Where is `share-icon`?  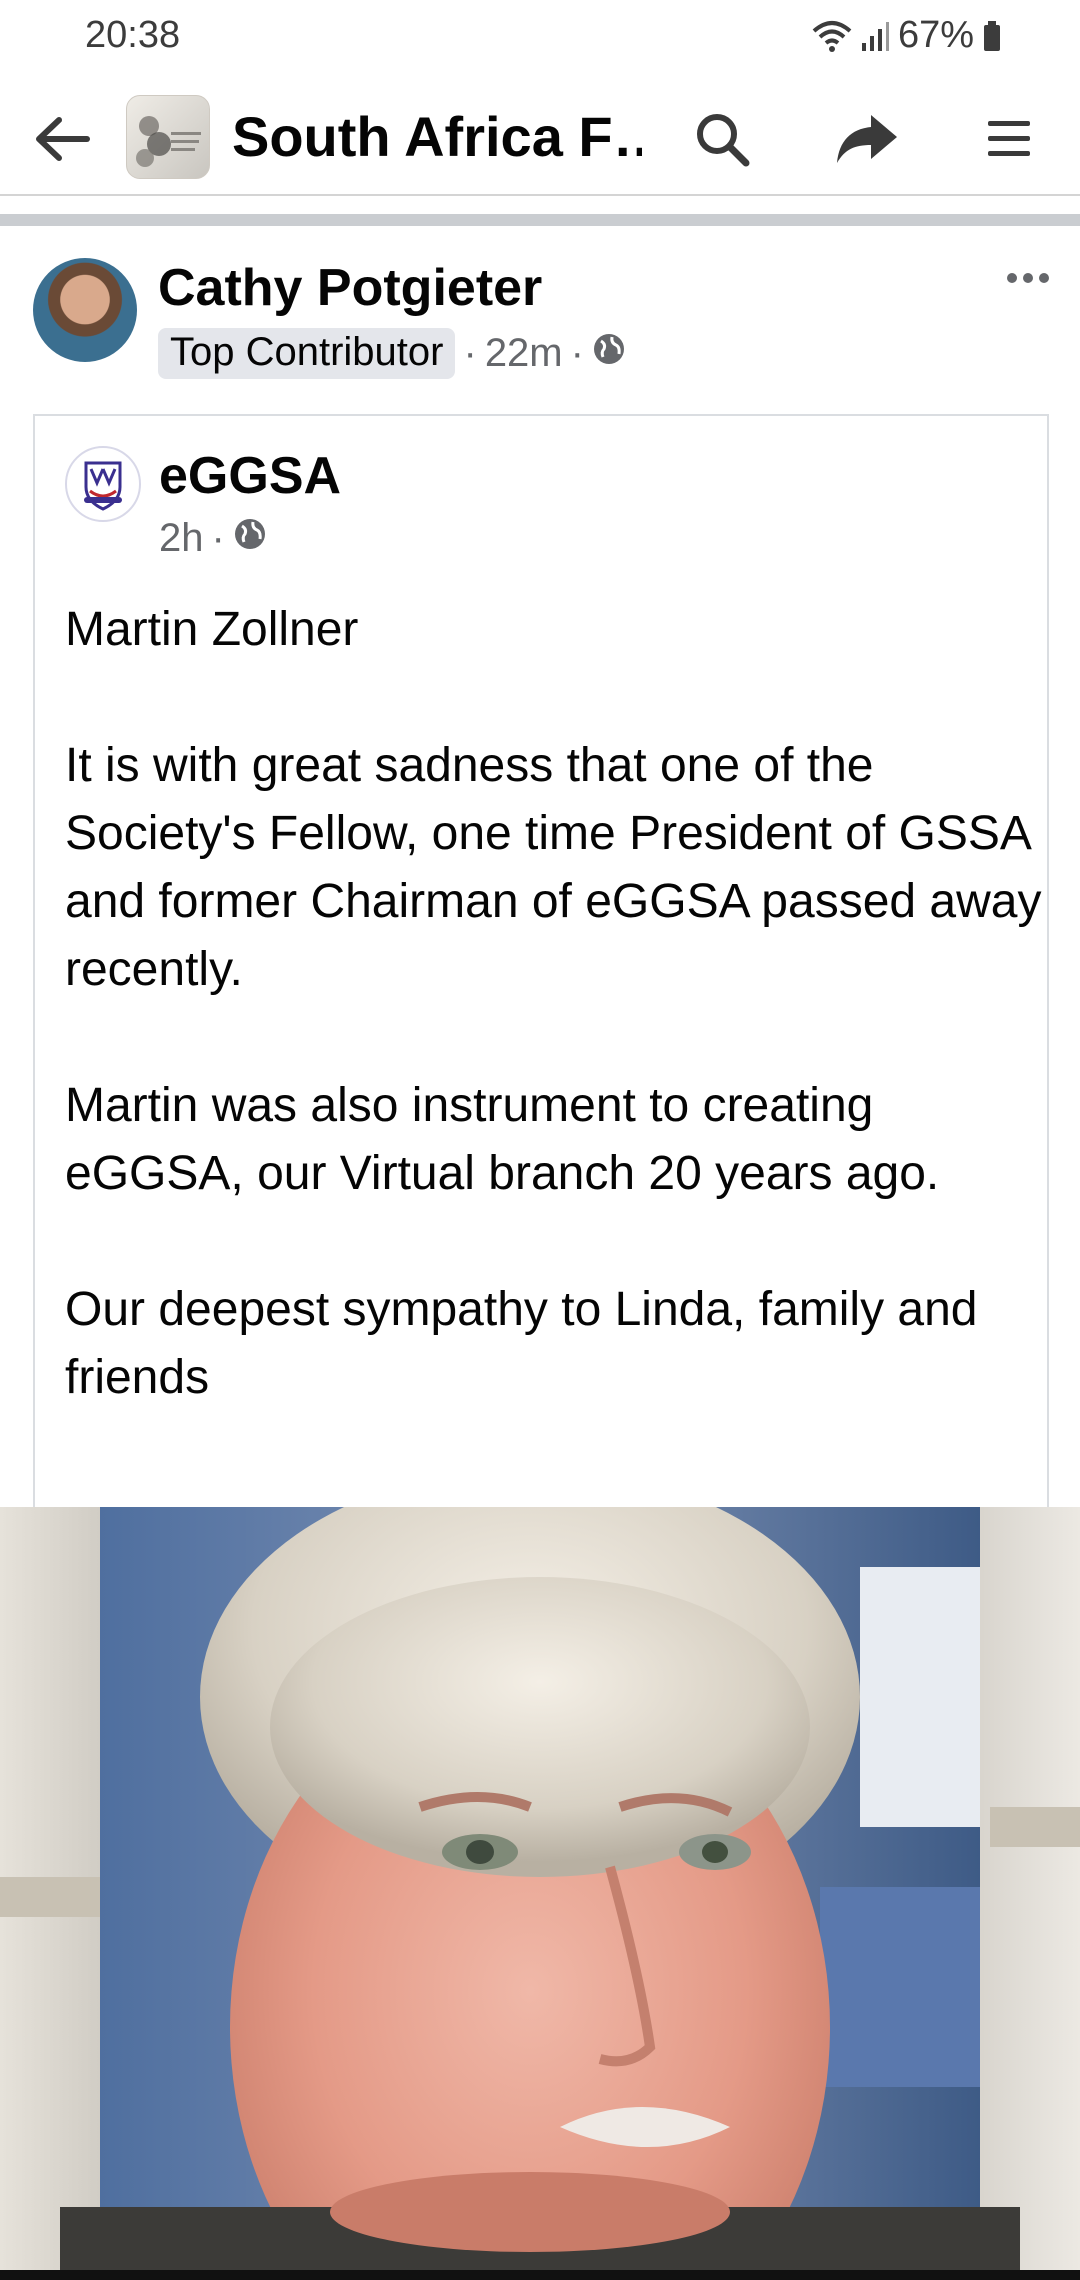 share-icon is located at coordinates (867, 141).